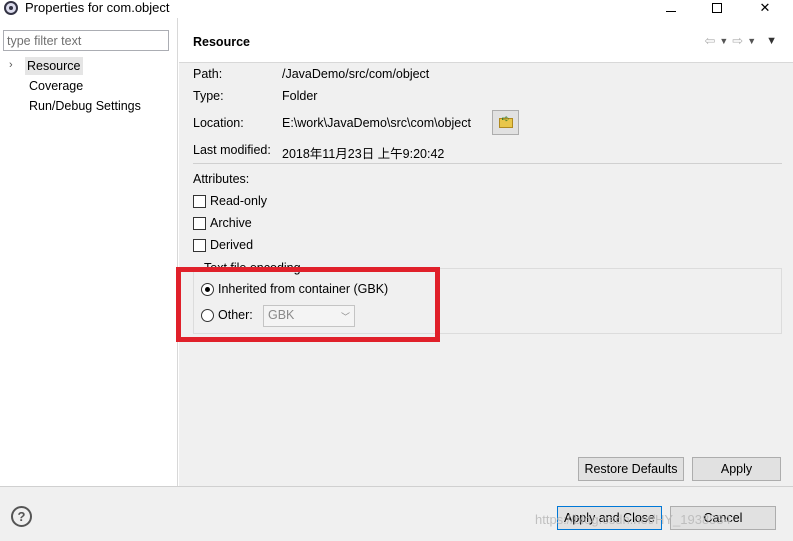 The width and height of the screenshot is (793, 541). I want to click on chevron-right-icon: ›, so click(11, 65).